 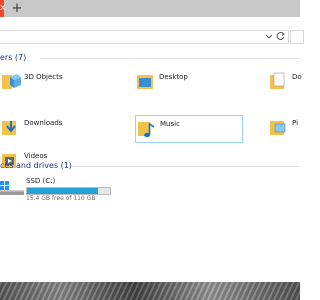 What do you see at coordinates (269, 36) in the screenshot?
I see `chevron-down-icon` at bounding box center [269, 36].